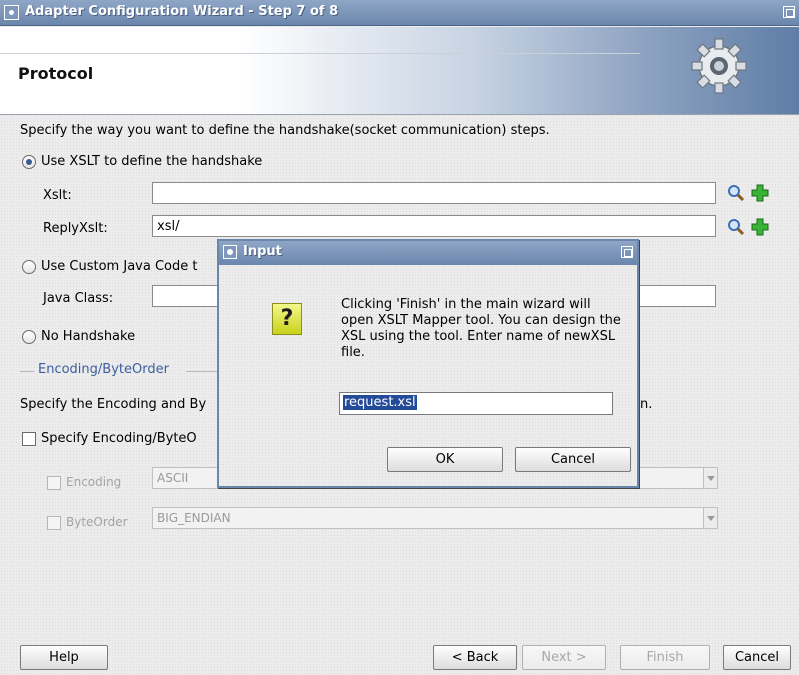  What do you see at coordinates (29, 161) in the screenshot?
I see `xslt-radio` at bounding box center [29, 161].